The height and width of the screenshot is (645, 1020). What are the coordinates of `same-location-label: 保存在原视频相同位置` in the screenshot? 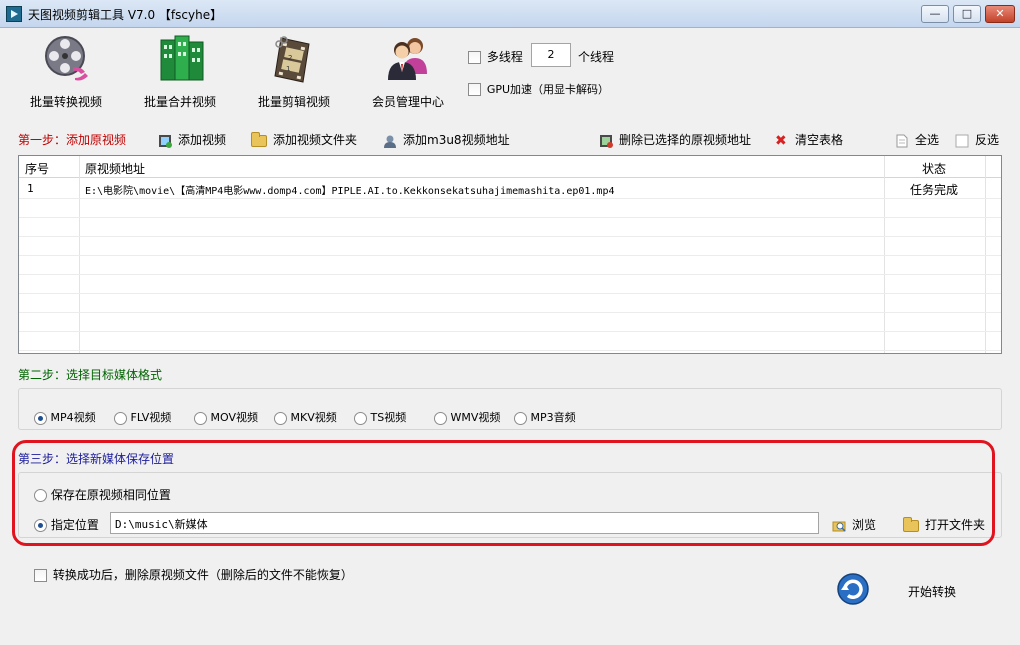 It's located at (110, 495).